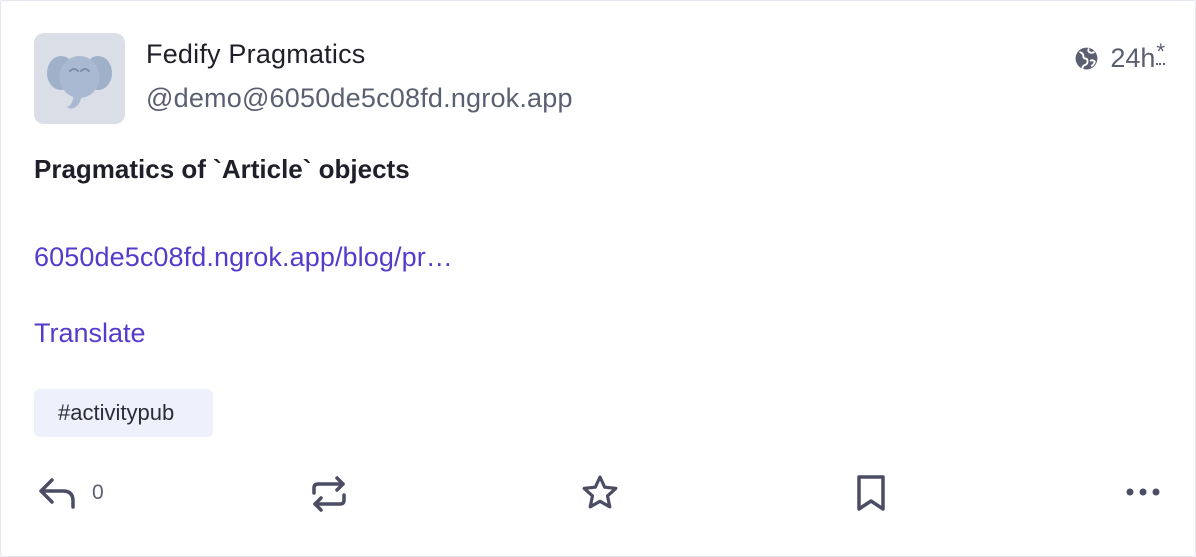  What do you see at coordinates (57, 493) in the screenshot?
I see `reply-icon` at bounding box center [57, 493].